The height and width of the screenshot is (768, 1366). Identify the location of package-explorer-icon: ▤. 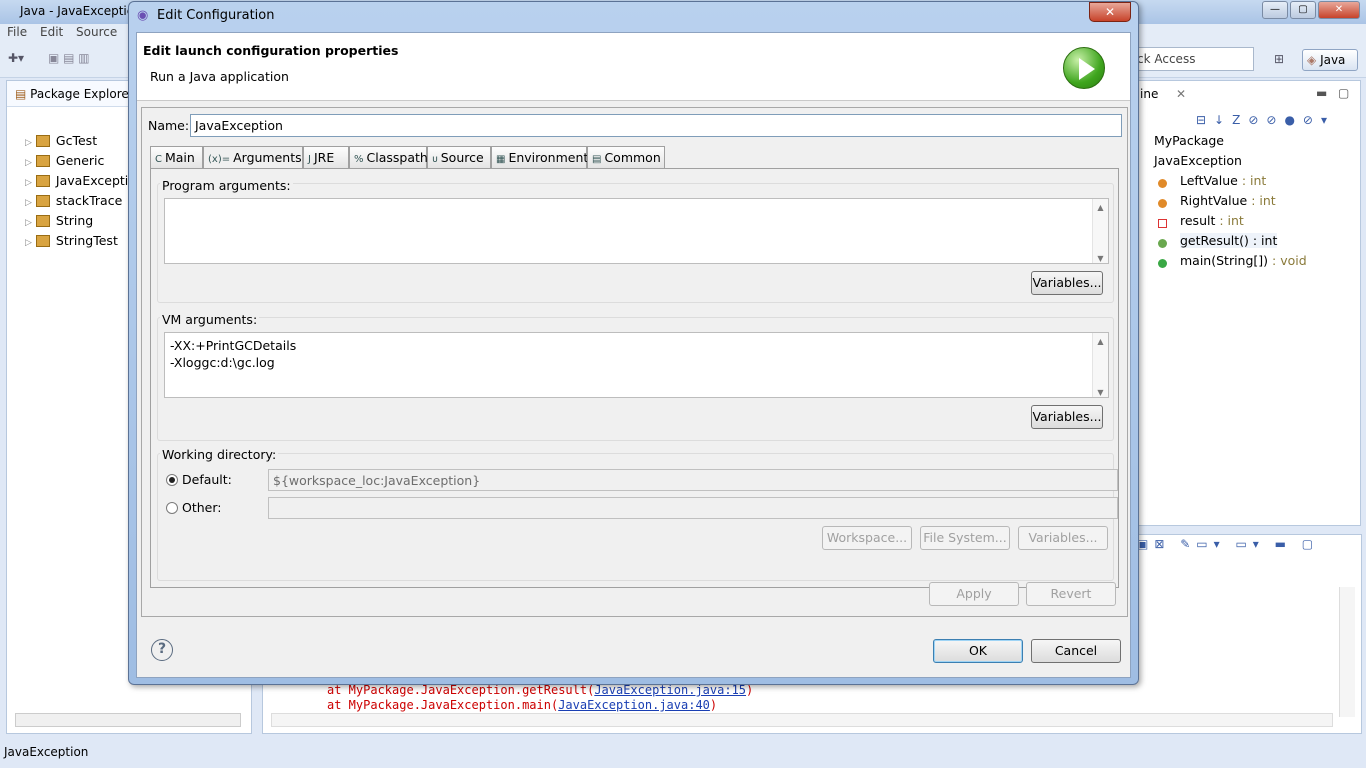
(21, 94).